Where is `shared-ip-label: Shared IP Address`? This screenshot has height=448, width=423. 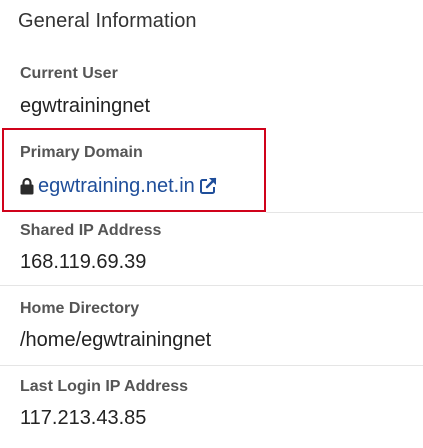
shared-ip-label: Shared IP Address is located at coordinates (91, 230).